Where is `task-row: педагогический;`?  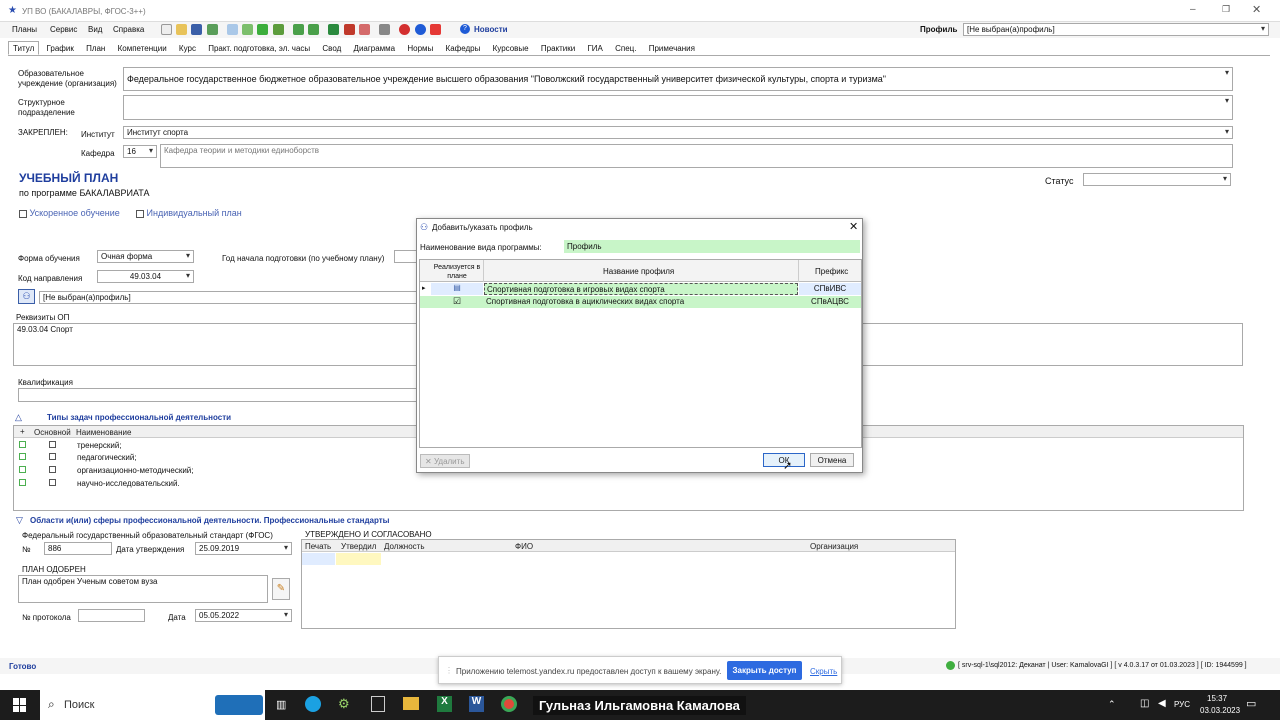
task-row: педагогический; is located at coordinates (214, 457).